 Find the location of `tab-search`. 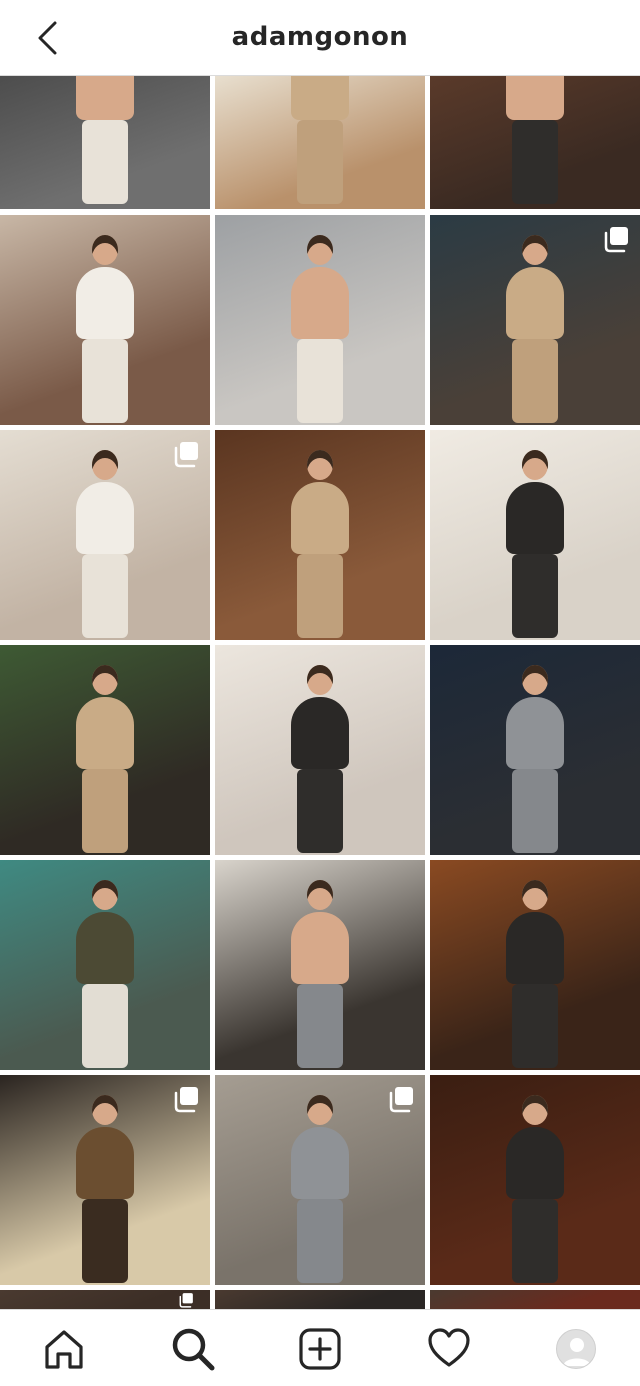

tab-search is located at coordinates (193, 1349).